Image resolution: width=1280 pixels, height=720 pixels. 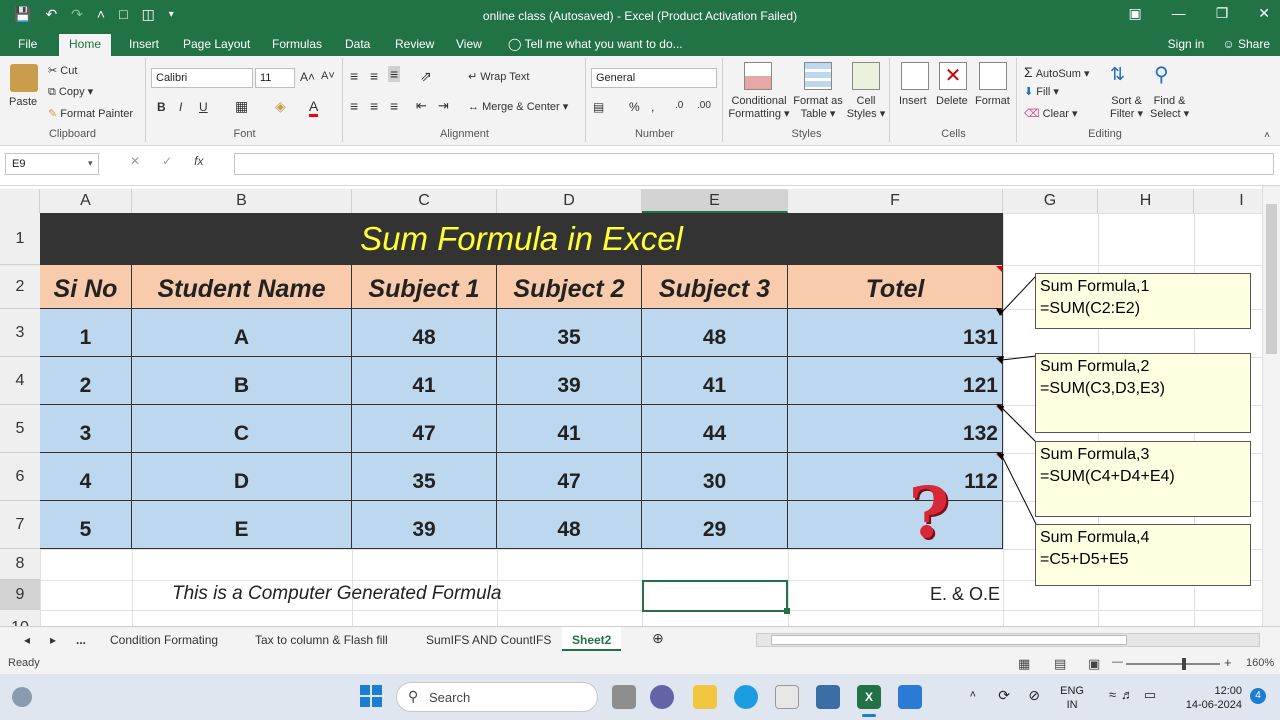 What do you see at coordinates (915, 76) in the screenshot?
I see `insert-cells-icon` at bounding box center [915, 76].